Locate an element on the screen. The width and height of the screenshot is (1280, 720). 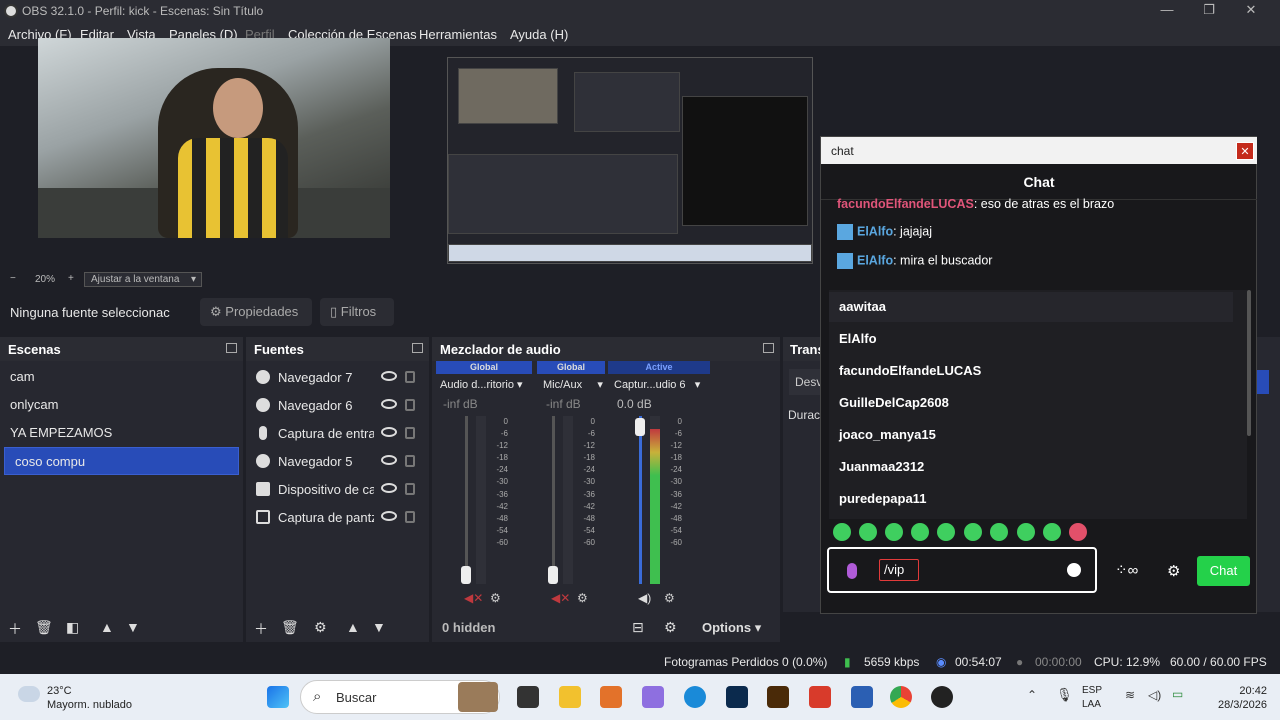
autocomplete-item: ElAlfo is located at coordinates (858, 338).